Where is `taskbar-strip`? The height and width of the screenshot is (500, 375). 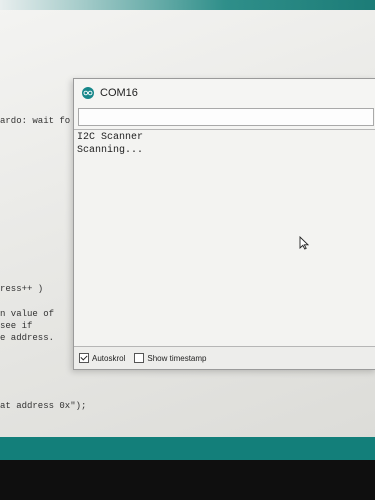
taskbar-strip is located at coordinates (187, 448).